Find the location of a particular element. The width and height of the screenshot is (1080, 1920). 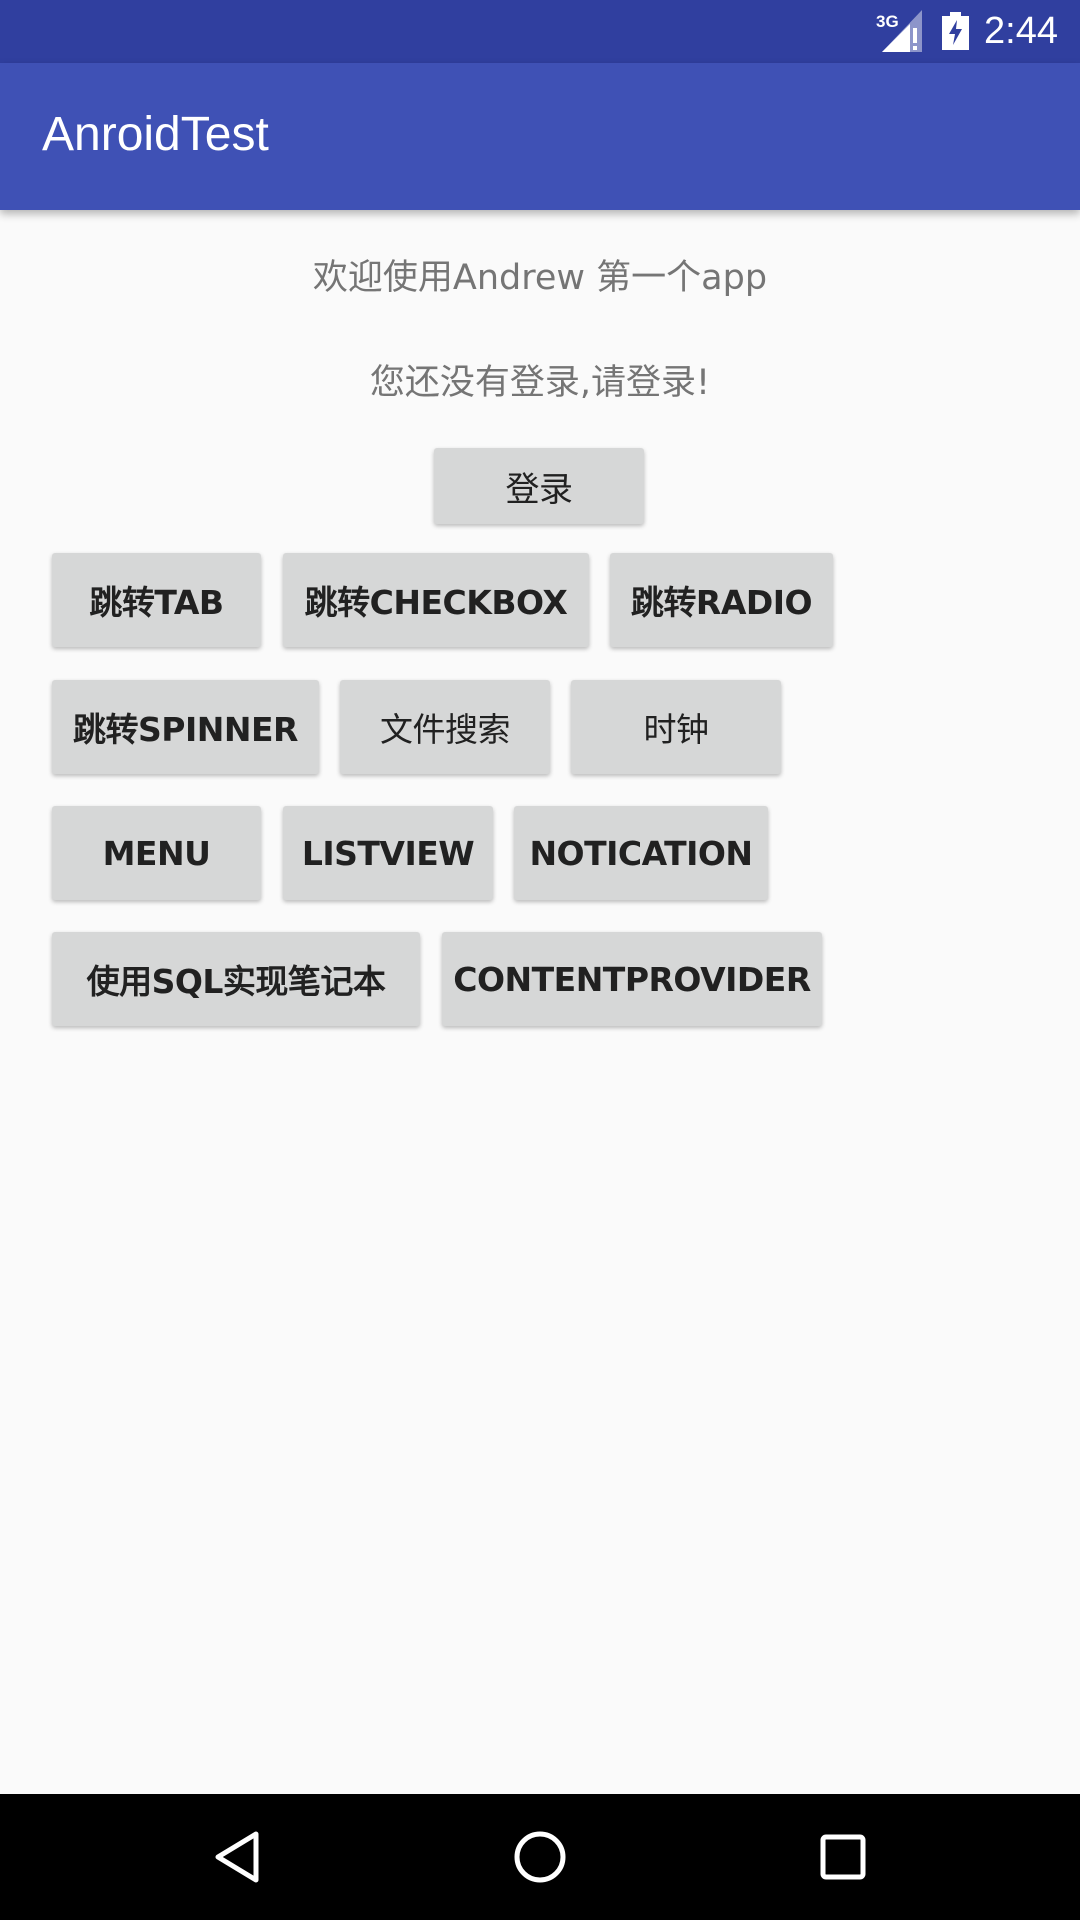

file-search-button: 文件搜索 is located at coordinates (445, 727).